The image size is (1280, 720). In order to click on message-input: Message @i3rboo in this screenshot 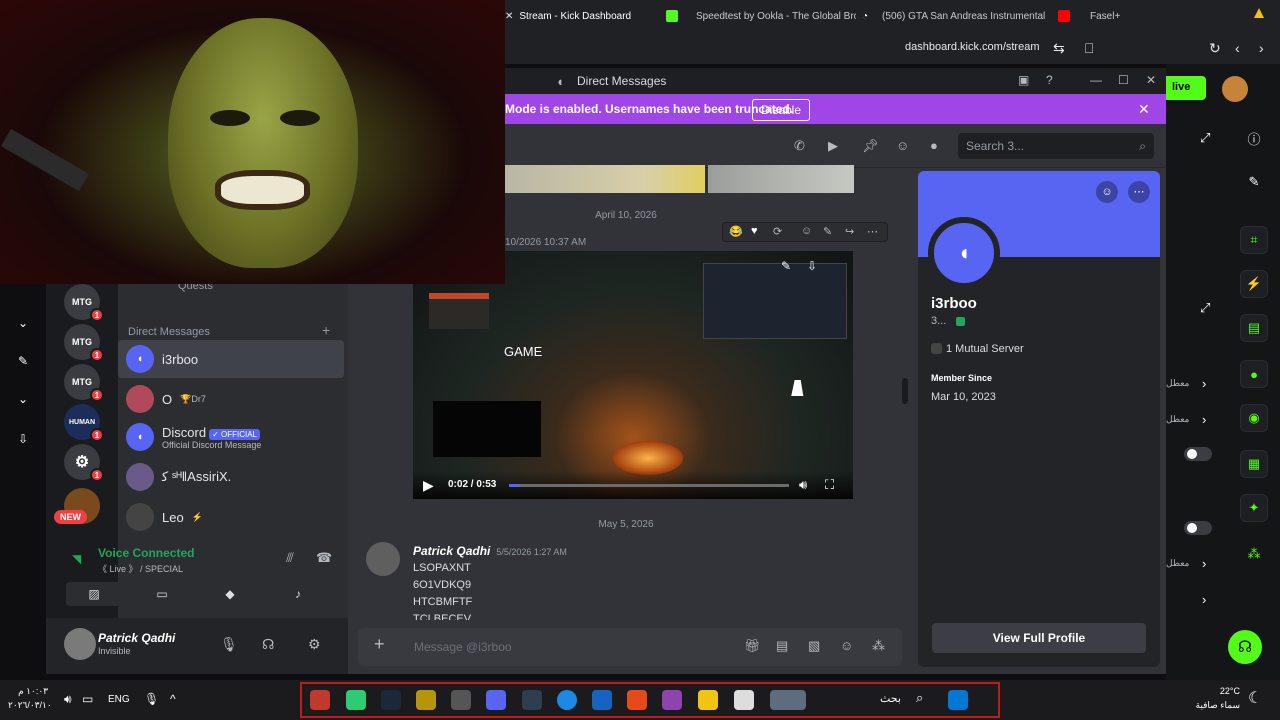, I will do `click(463, 647)`.